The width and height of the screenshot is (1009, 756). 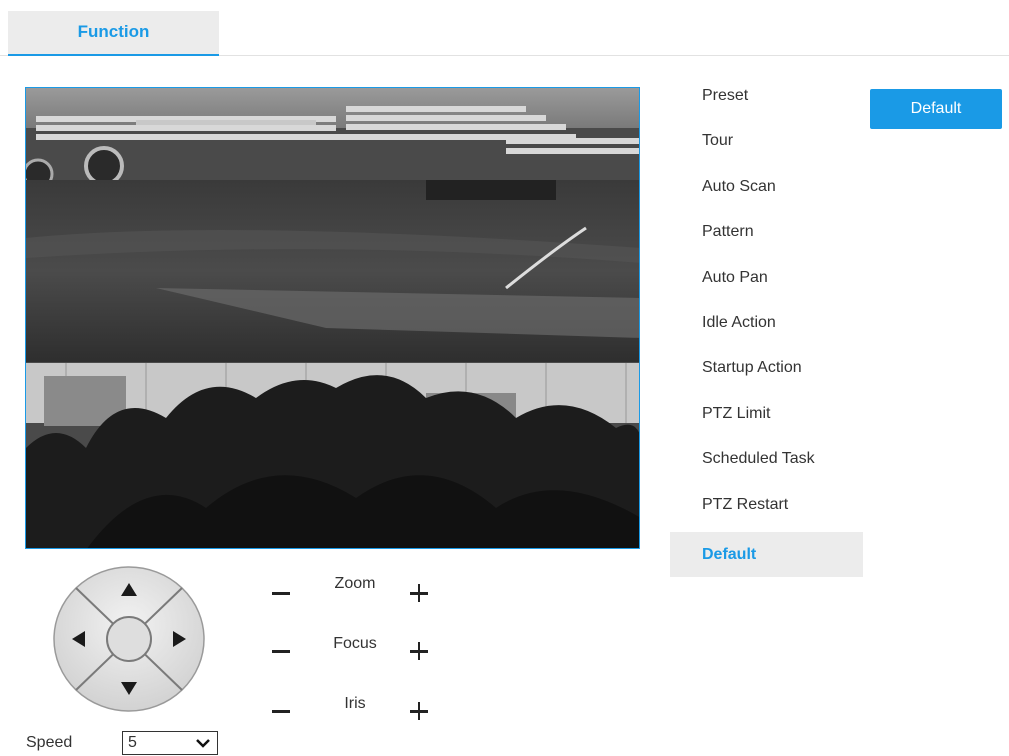 I want to click on tab-function: Function, so click(x=113, y=33).